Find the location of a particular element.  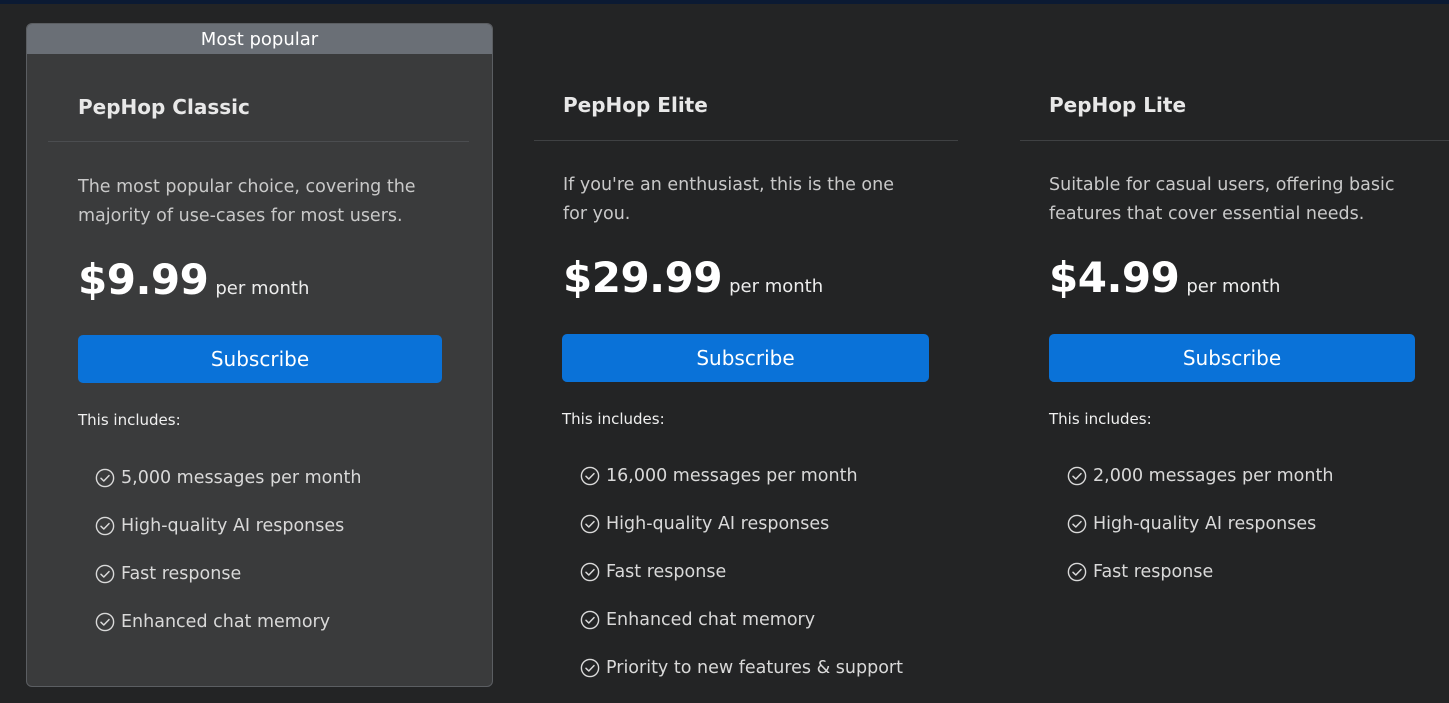

price-row: $9.99 per month is located at coordinates (193, 279).